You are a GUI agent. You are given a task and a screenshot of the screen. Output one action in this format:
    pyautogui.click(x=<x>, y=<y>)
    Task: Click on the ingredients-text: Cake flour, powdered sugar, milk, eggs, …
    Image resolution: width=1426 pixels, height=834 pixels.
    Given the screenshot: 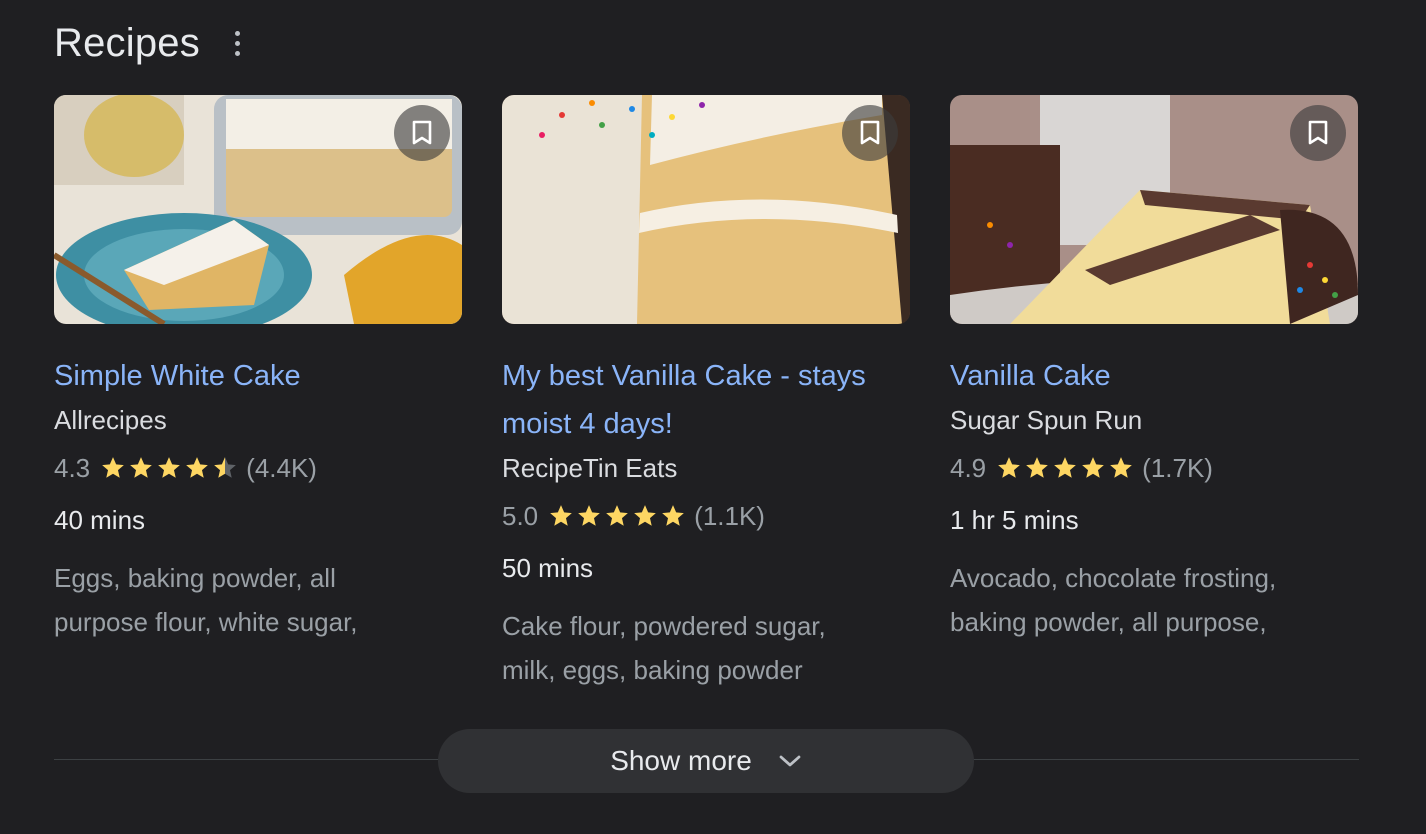 What is the action you would take?
    pyautogui.click(x=664, y=648)
    